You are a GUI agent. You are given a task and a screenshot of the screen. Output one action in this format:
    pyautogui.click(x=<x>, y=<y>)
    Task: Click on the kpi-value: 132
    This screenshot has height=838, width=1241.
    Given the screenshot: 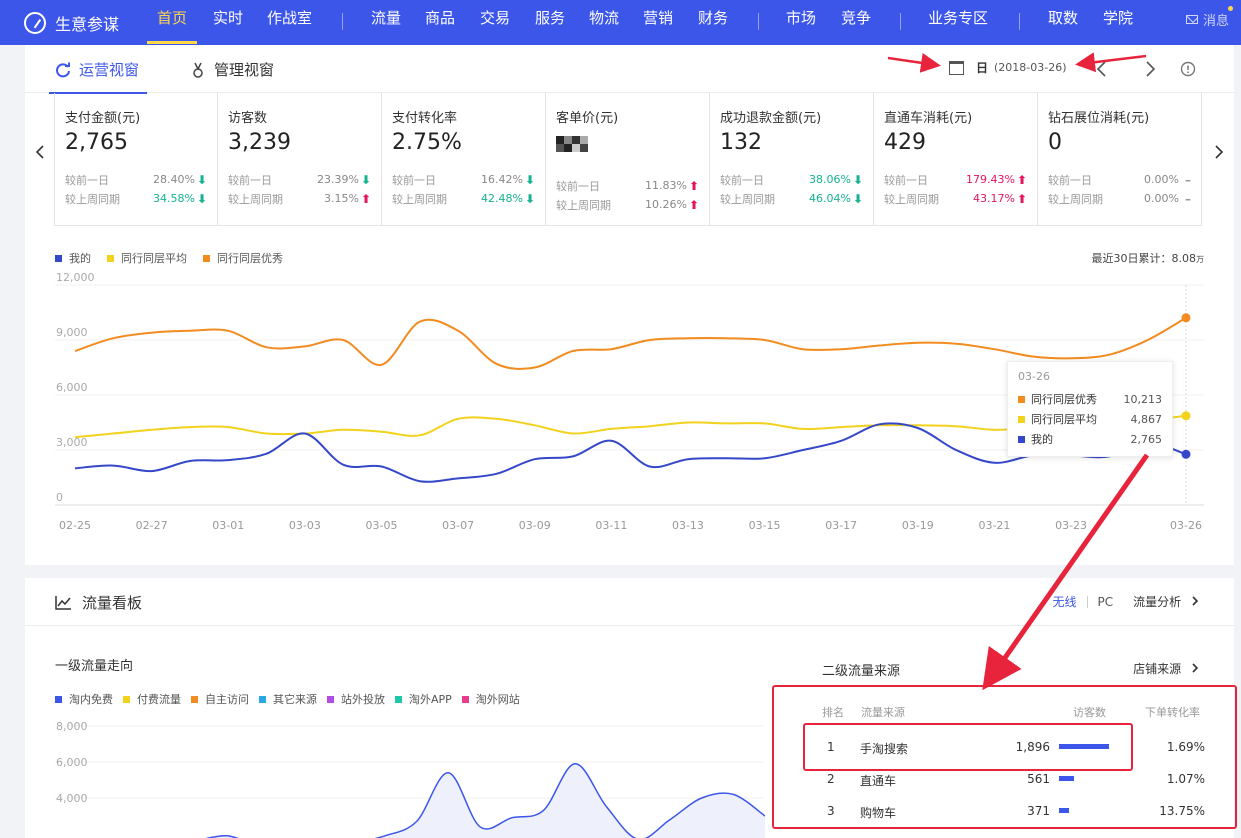 What is the action you would take?
    pyautogui.click(x=741, y=142)
    